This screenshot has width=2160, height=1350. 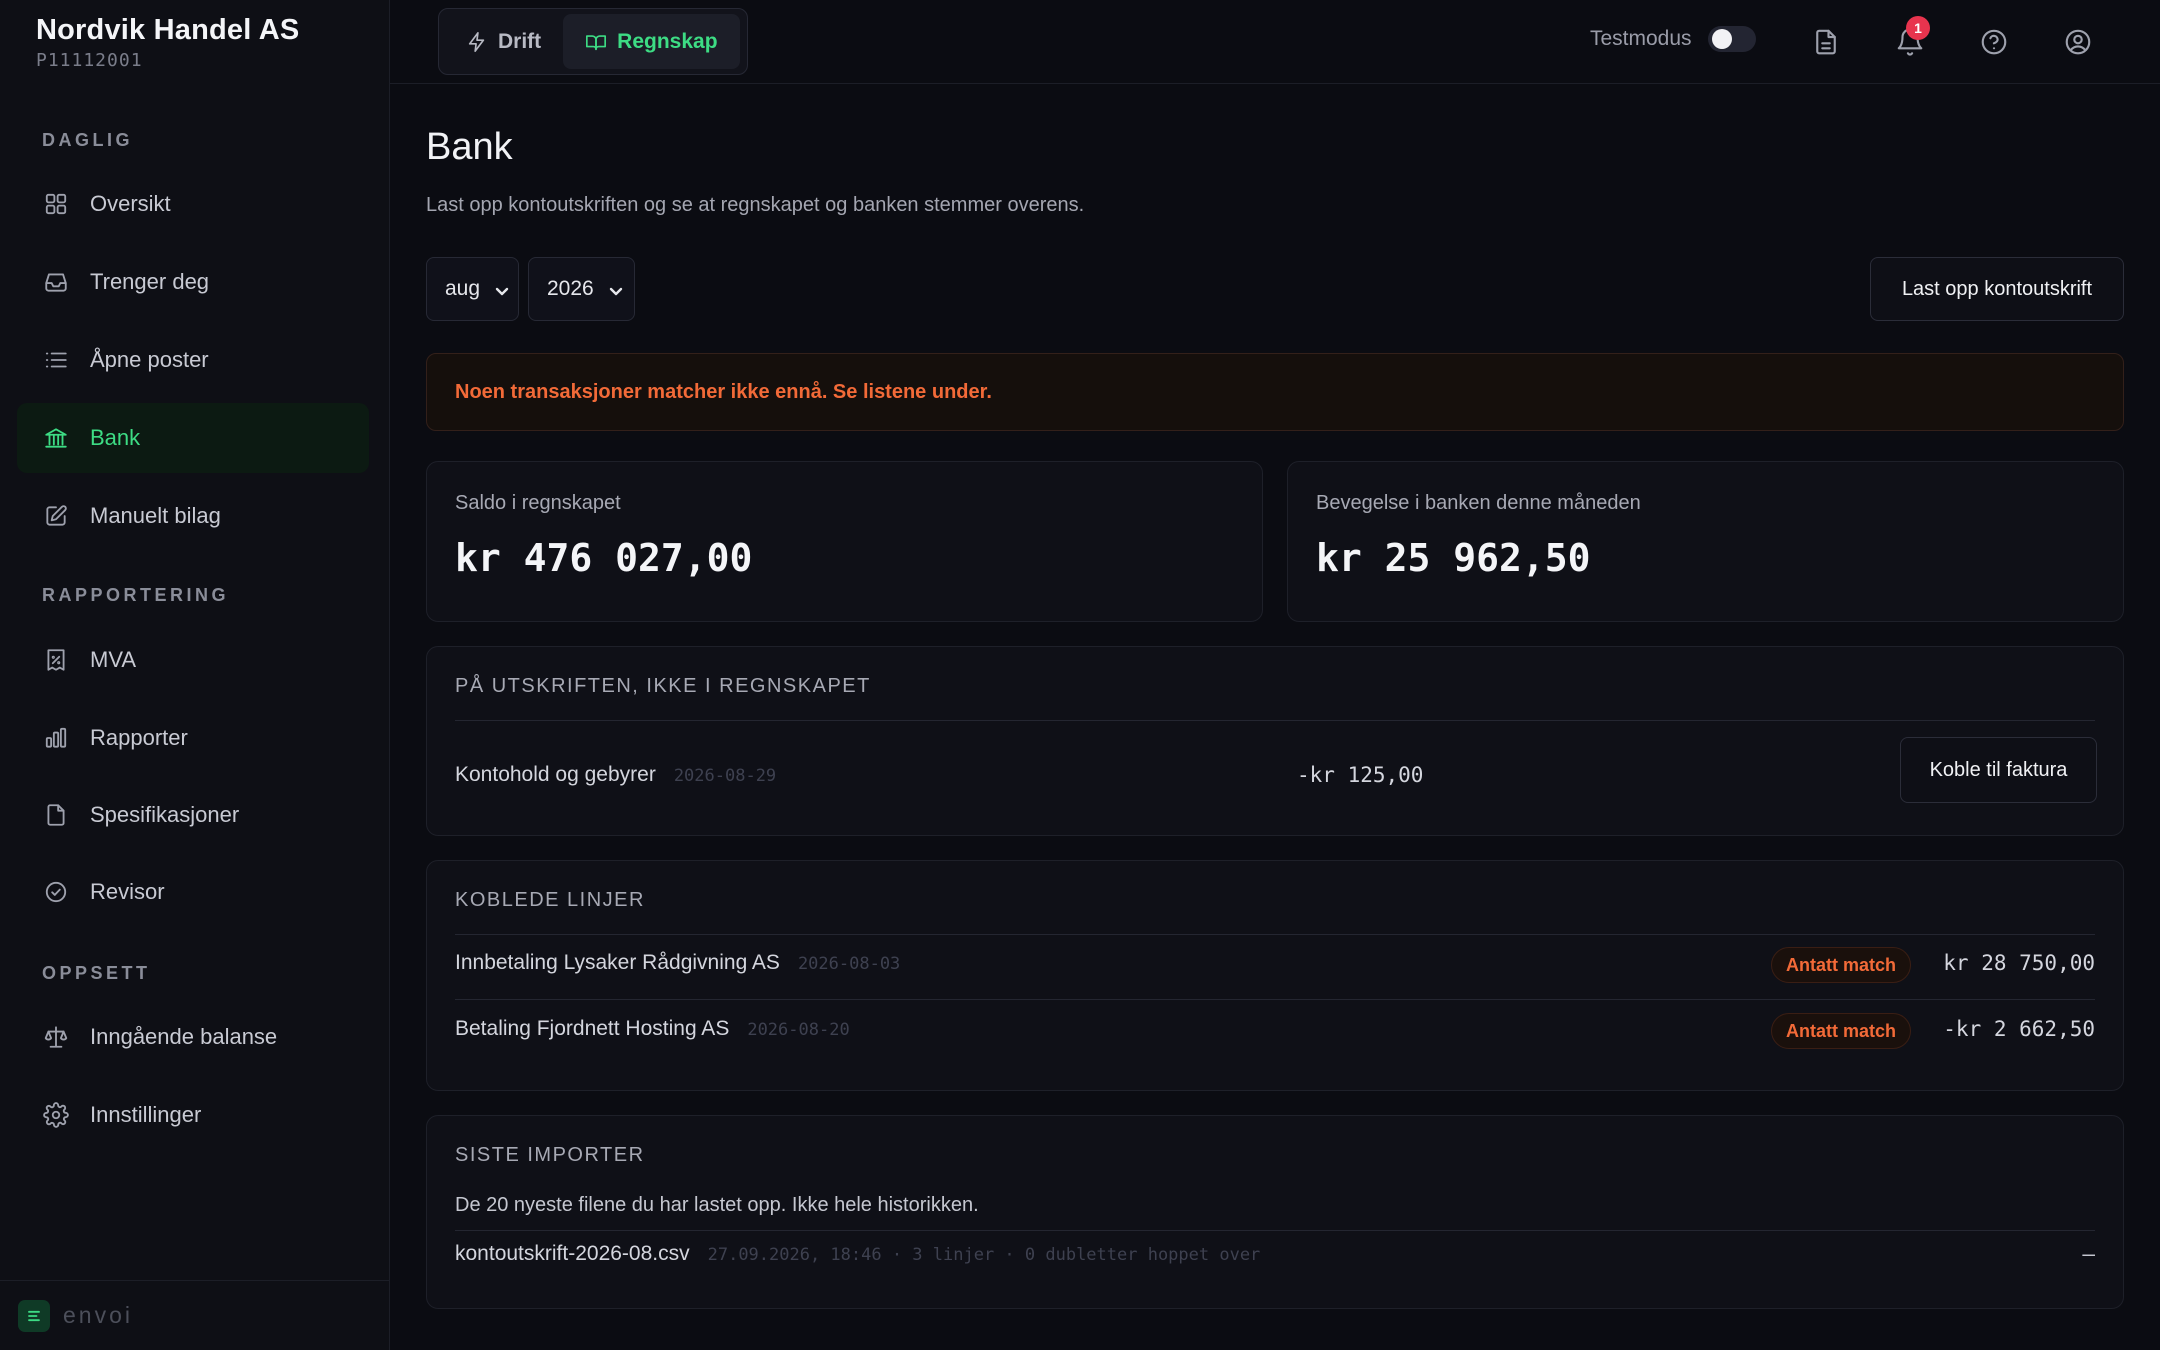 I want to click on sidebar-item-inngaende-balanse: Inngående balanse, so click(x=193, y=1037).